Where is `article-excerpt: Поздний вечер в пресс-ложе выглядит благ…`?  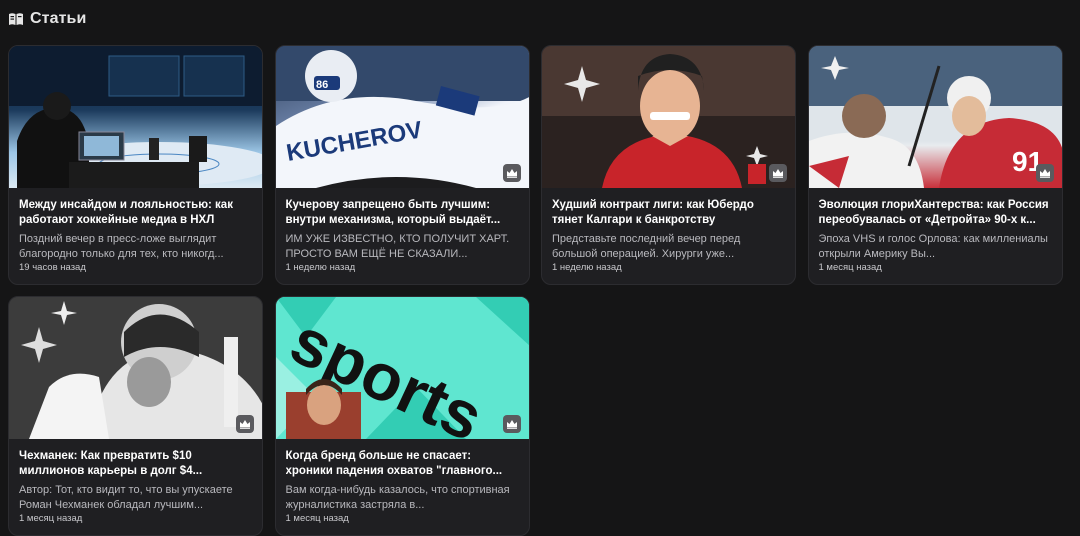
article-excerpt: Поздний вечер в пресс-ложе выглядит благ… is located at coordinates (121, 246).